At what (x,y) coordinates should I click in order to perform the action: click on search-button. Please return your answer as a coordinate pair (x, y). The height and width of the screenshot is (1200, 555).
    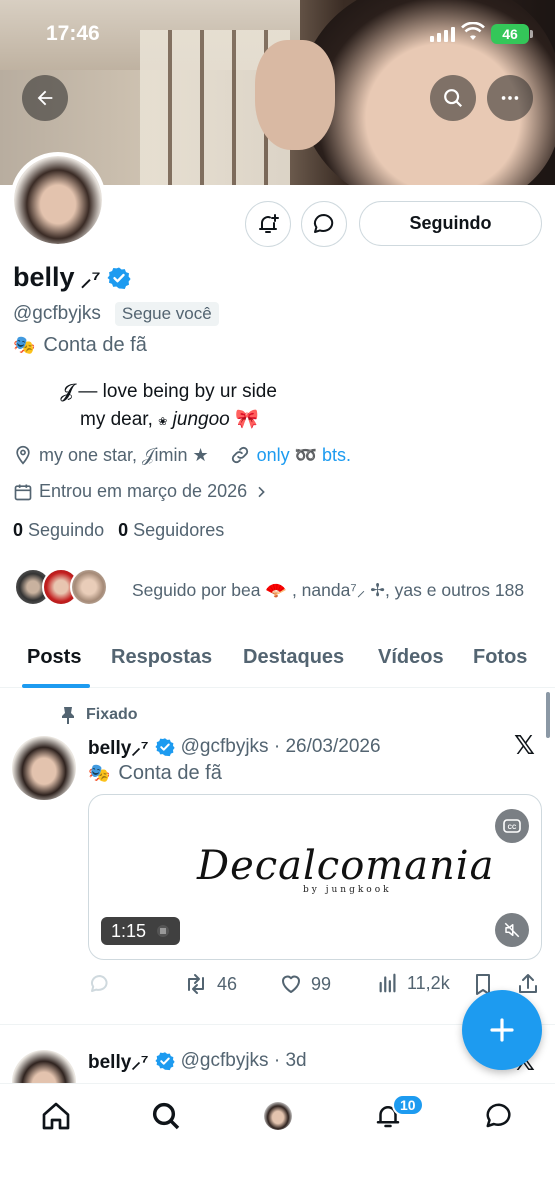
    Looking at the image, I should click on (453, 98).